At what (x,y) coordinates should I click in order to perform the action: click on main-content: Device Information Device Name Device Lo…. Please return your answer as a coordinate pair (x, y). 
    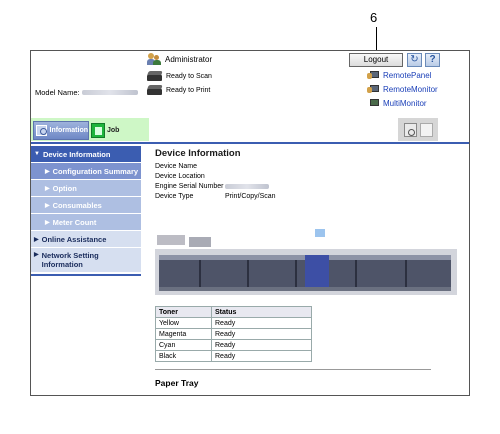
    Looking at the image, I should click on (305, 174).